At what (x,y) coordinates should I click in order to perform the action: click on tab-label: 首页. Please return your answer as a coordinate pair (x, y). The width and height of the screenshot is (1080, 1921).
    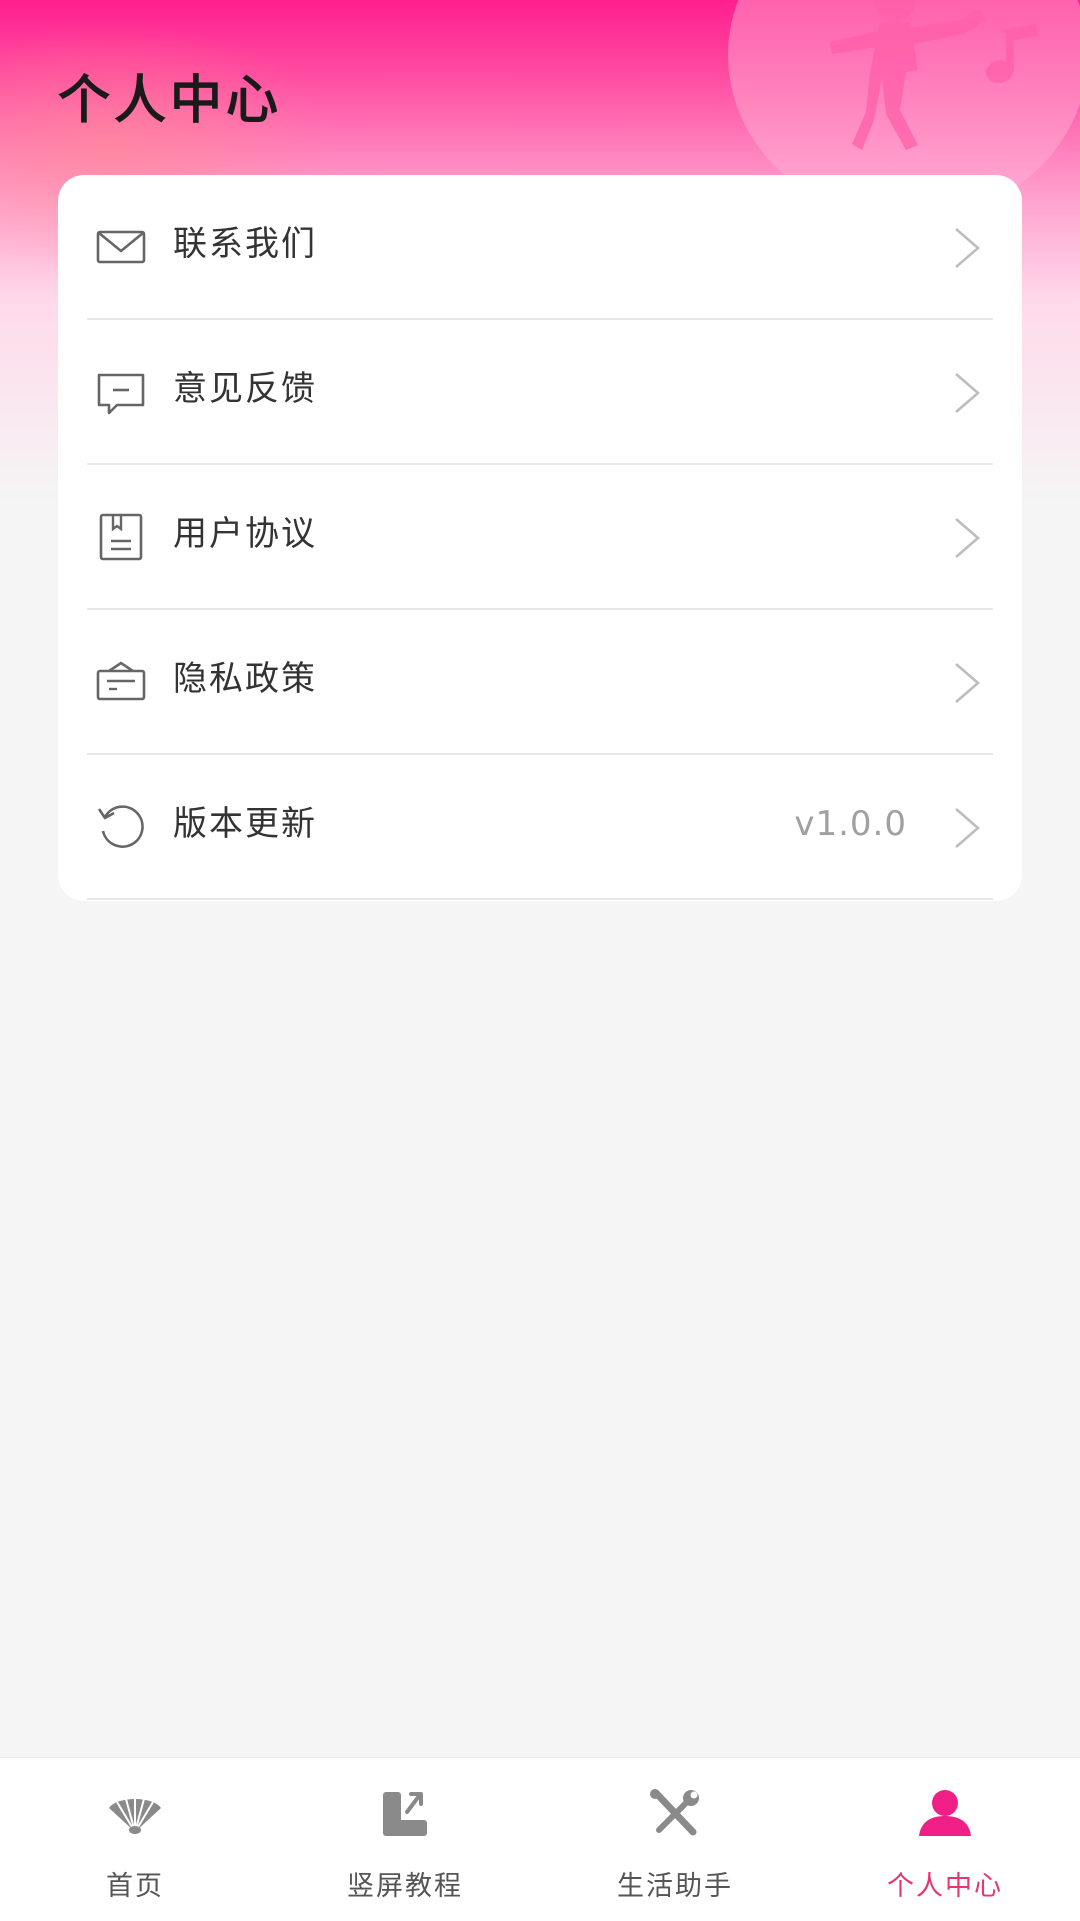
    Looking at the image, I should click on (135, 1886).